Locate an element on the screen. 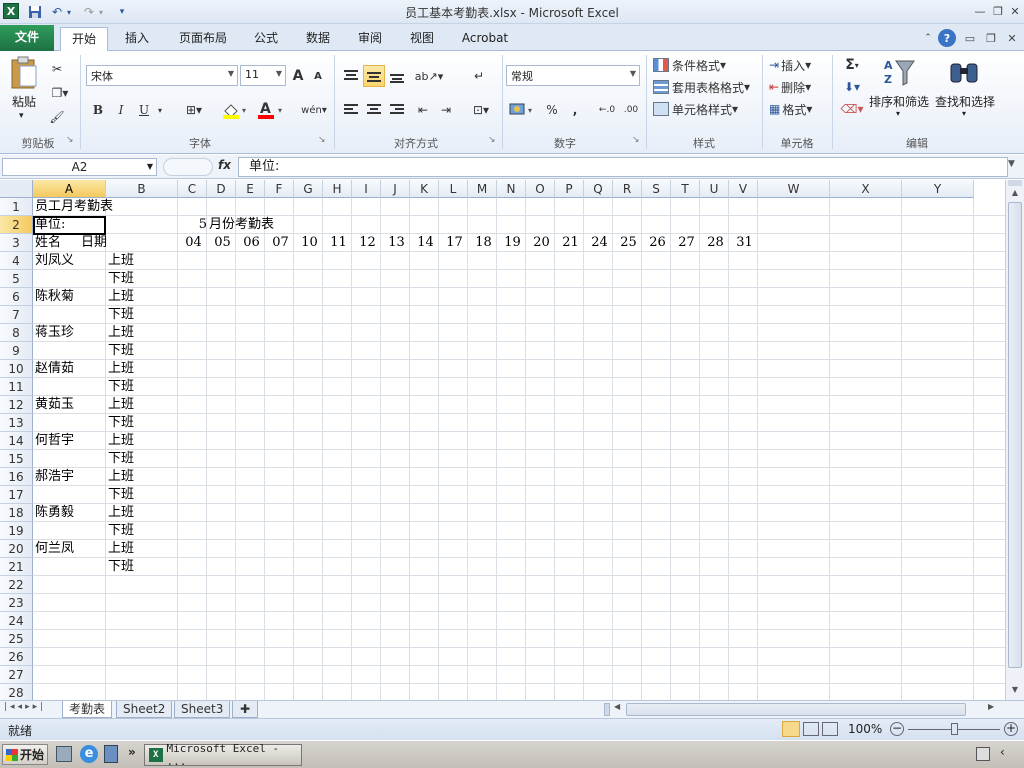 The height and width of the screenshot is (768, 1024). copy-icon: ❐▾ is located at coordinates (60, 93).